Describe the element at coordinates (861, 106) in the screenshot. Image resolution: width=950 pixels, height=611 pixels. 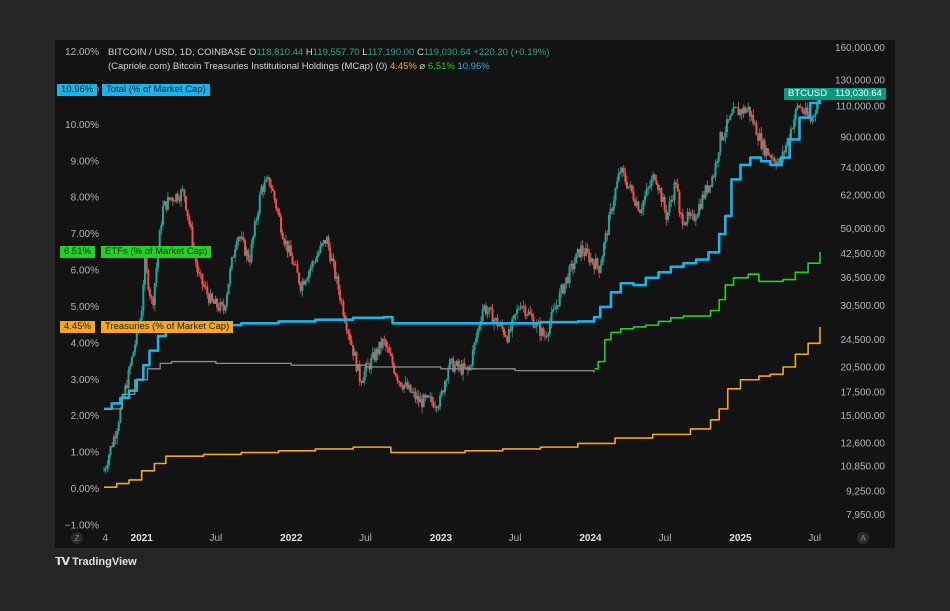
I see `right-tick-label: 110,000.00` at that location.